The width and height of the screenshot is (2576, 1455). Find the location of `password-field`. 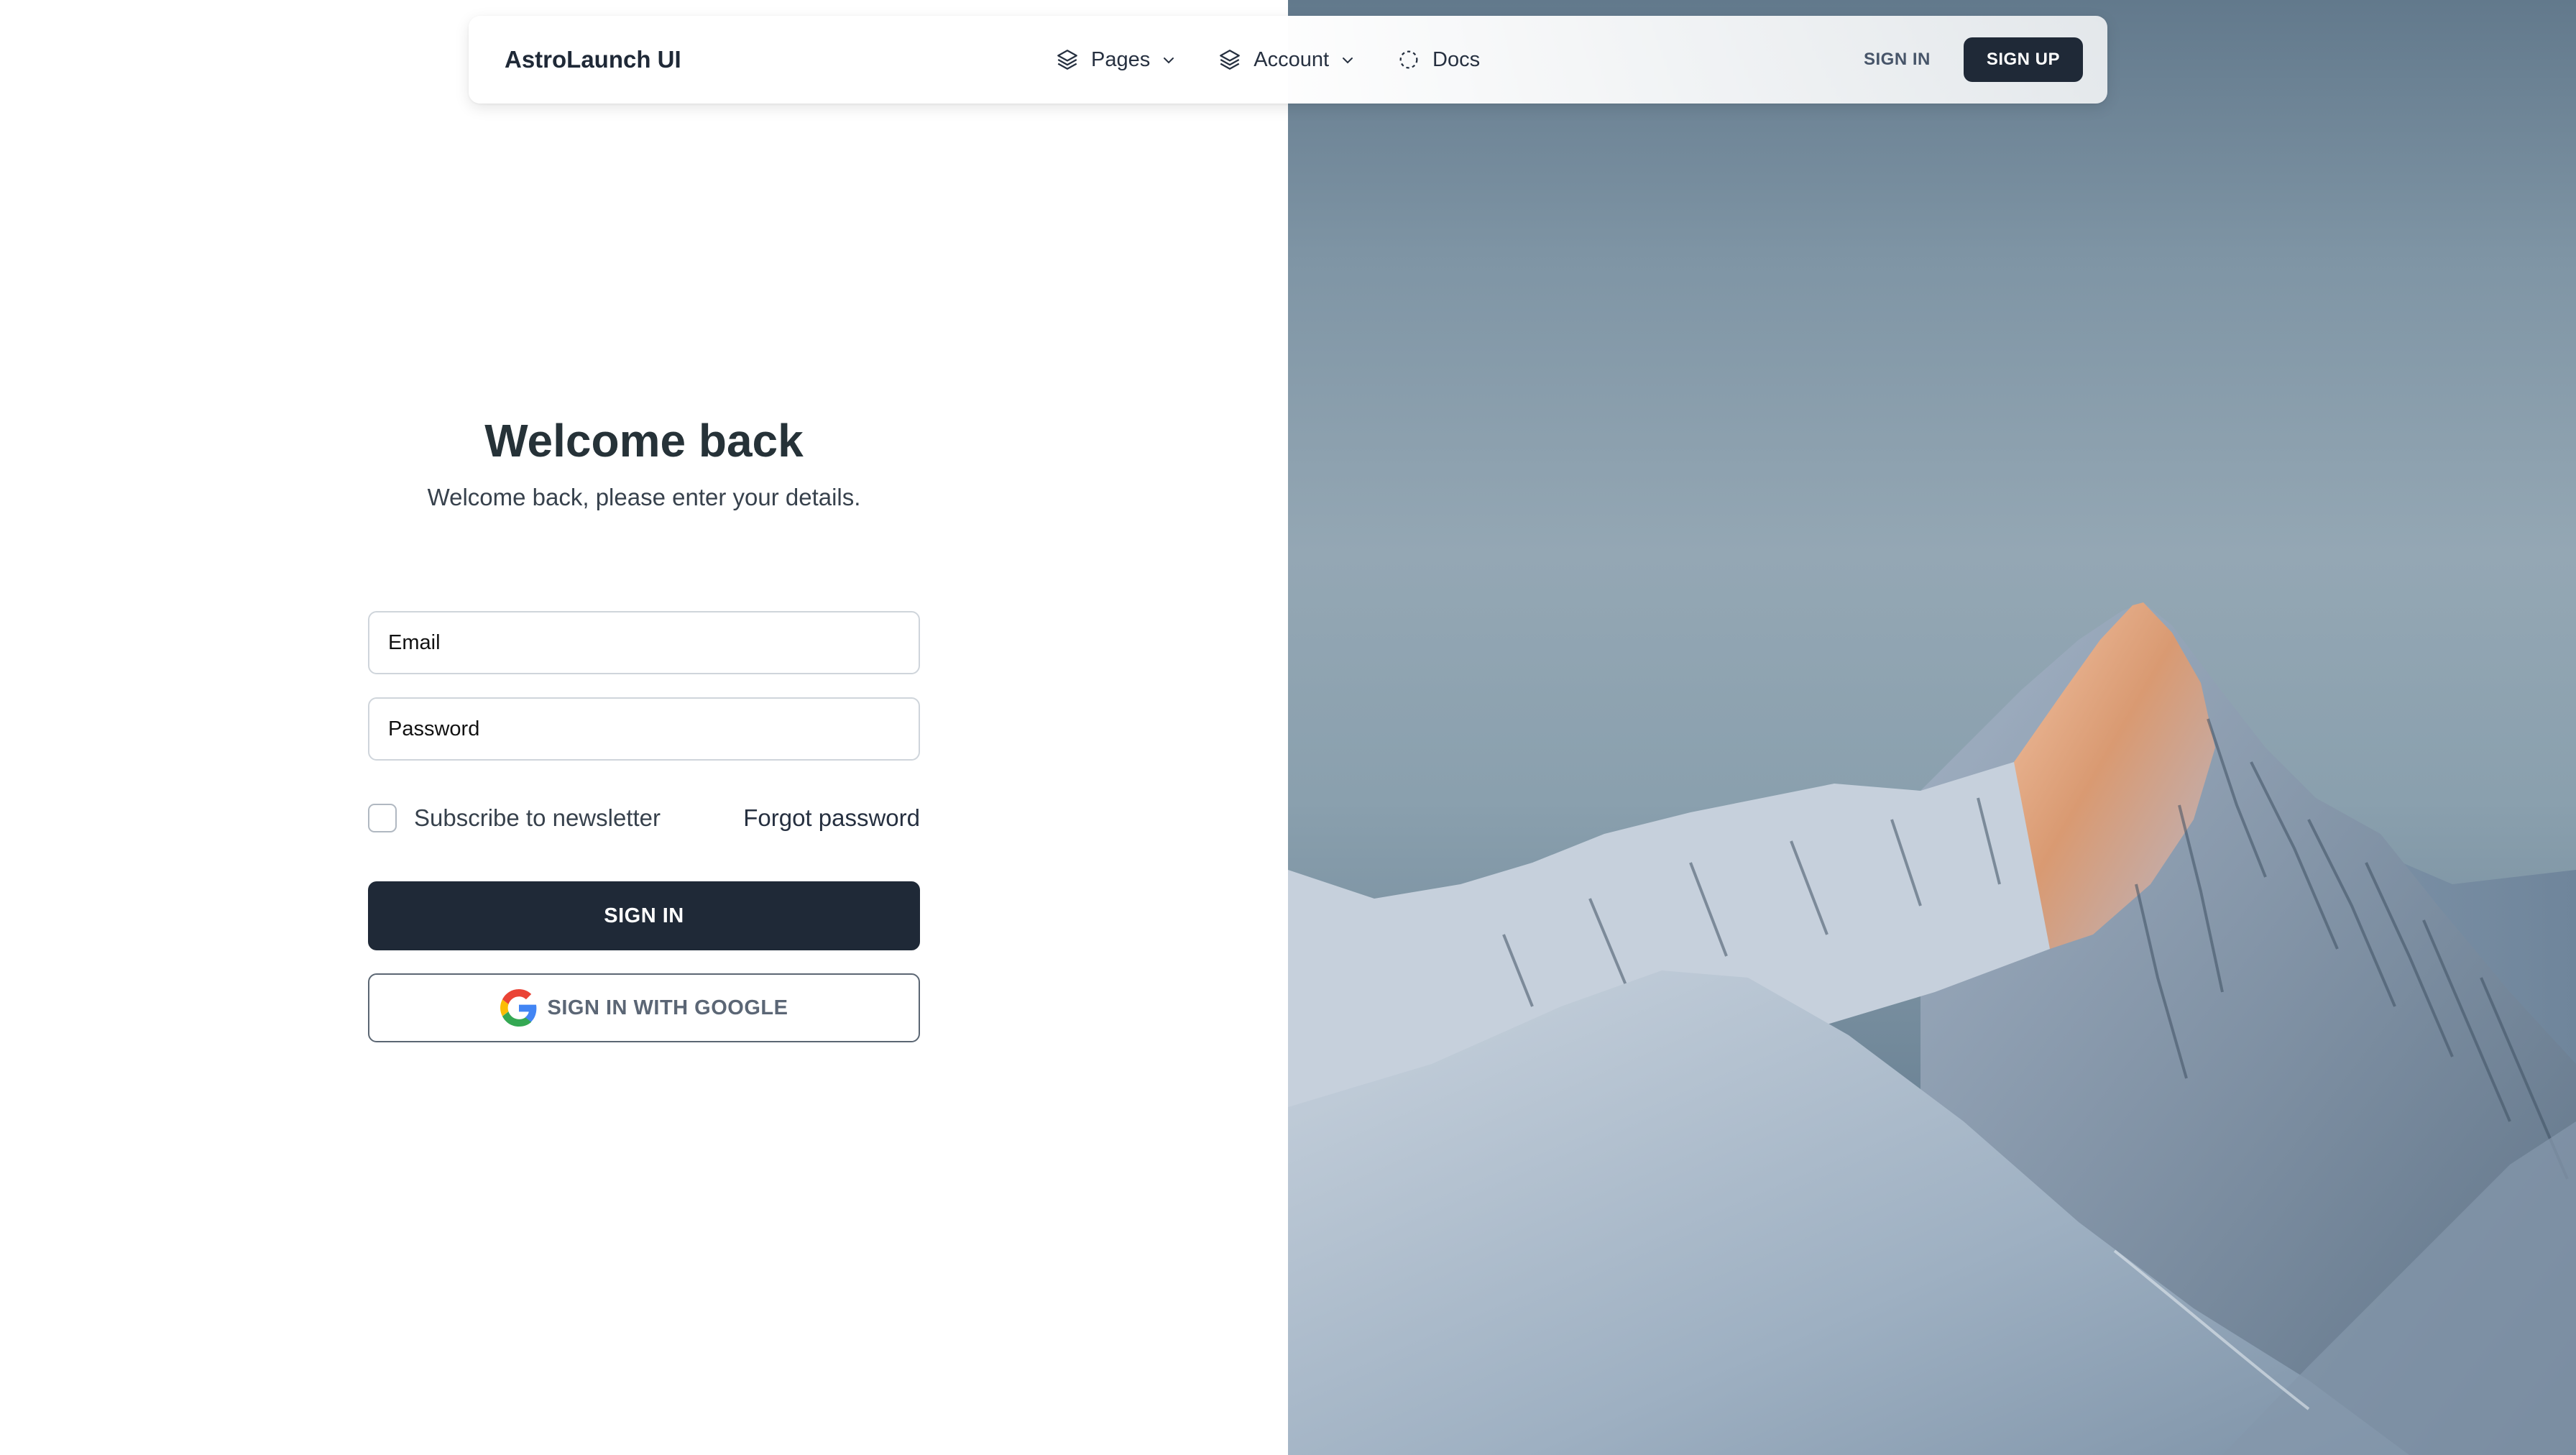

password-field is located at coordinates (644, 729).